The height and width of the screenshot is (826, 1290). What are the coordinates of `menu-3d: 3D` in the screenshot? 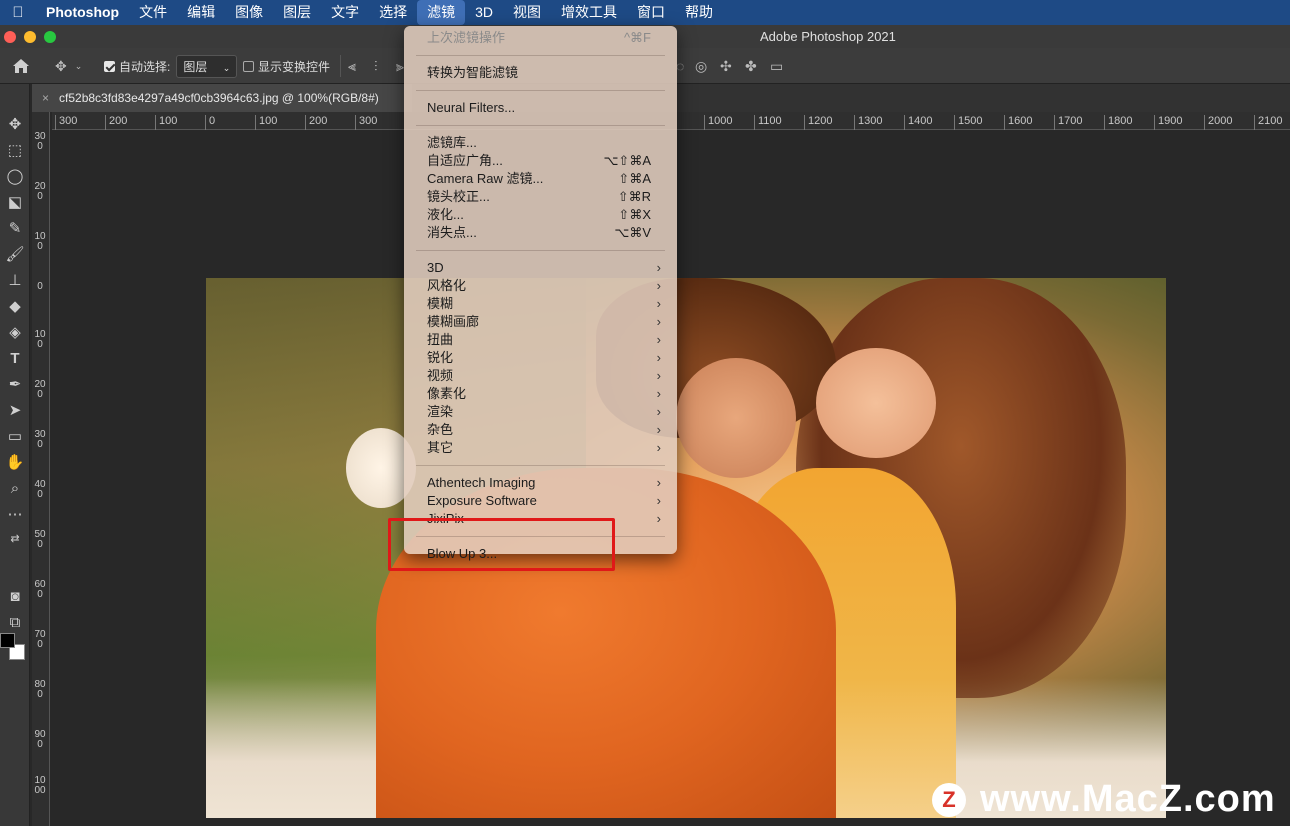 It's located at (484, 12).